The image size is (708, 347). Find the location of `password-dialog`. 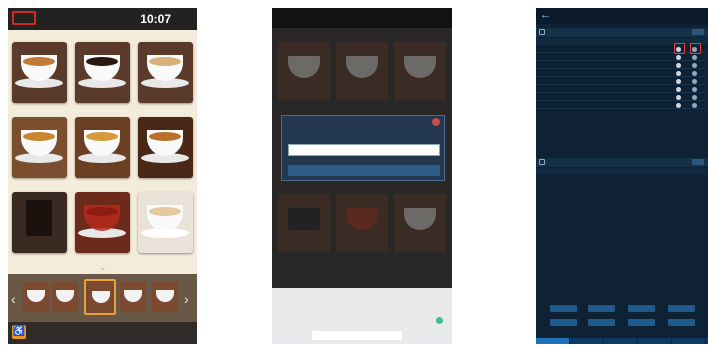

password-dialog is located at coordinates (363, 148).